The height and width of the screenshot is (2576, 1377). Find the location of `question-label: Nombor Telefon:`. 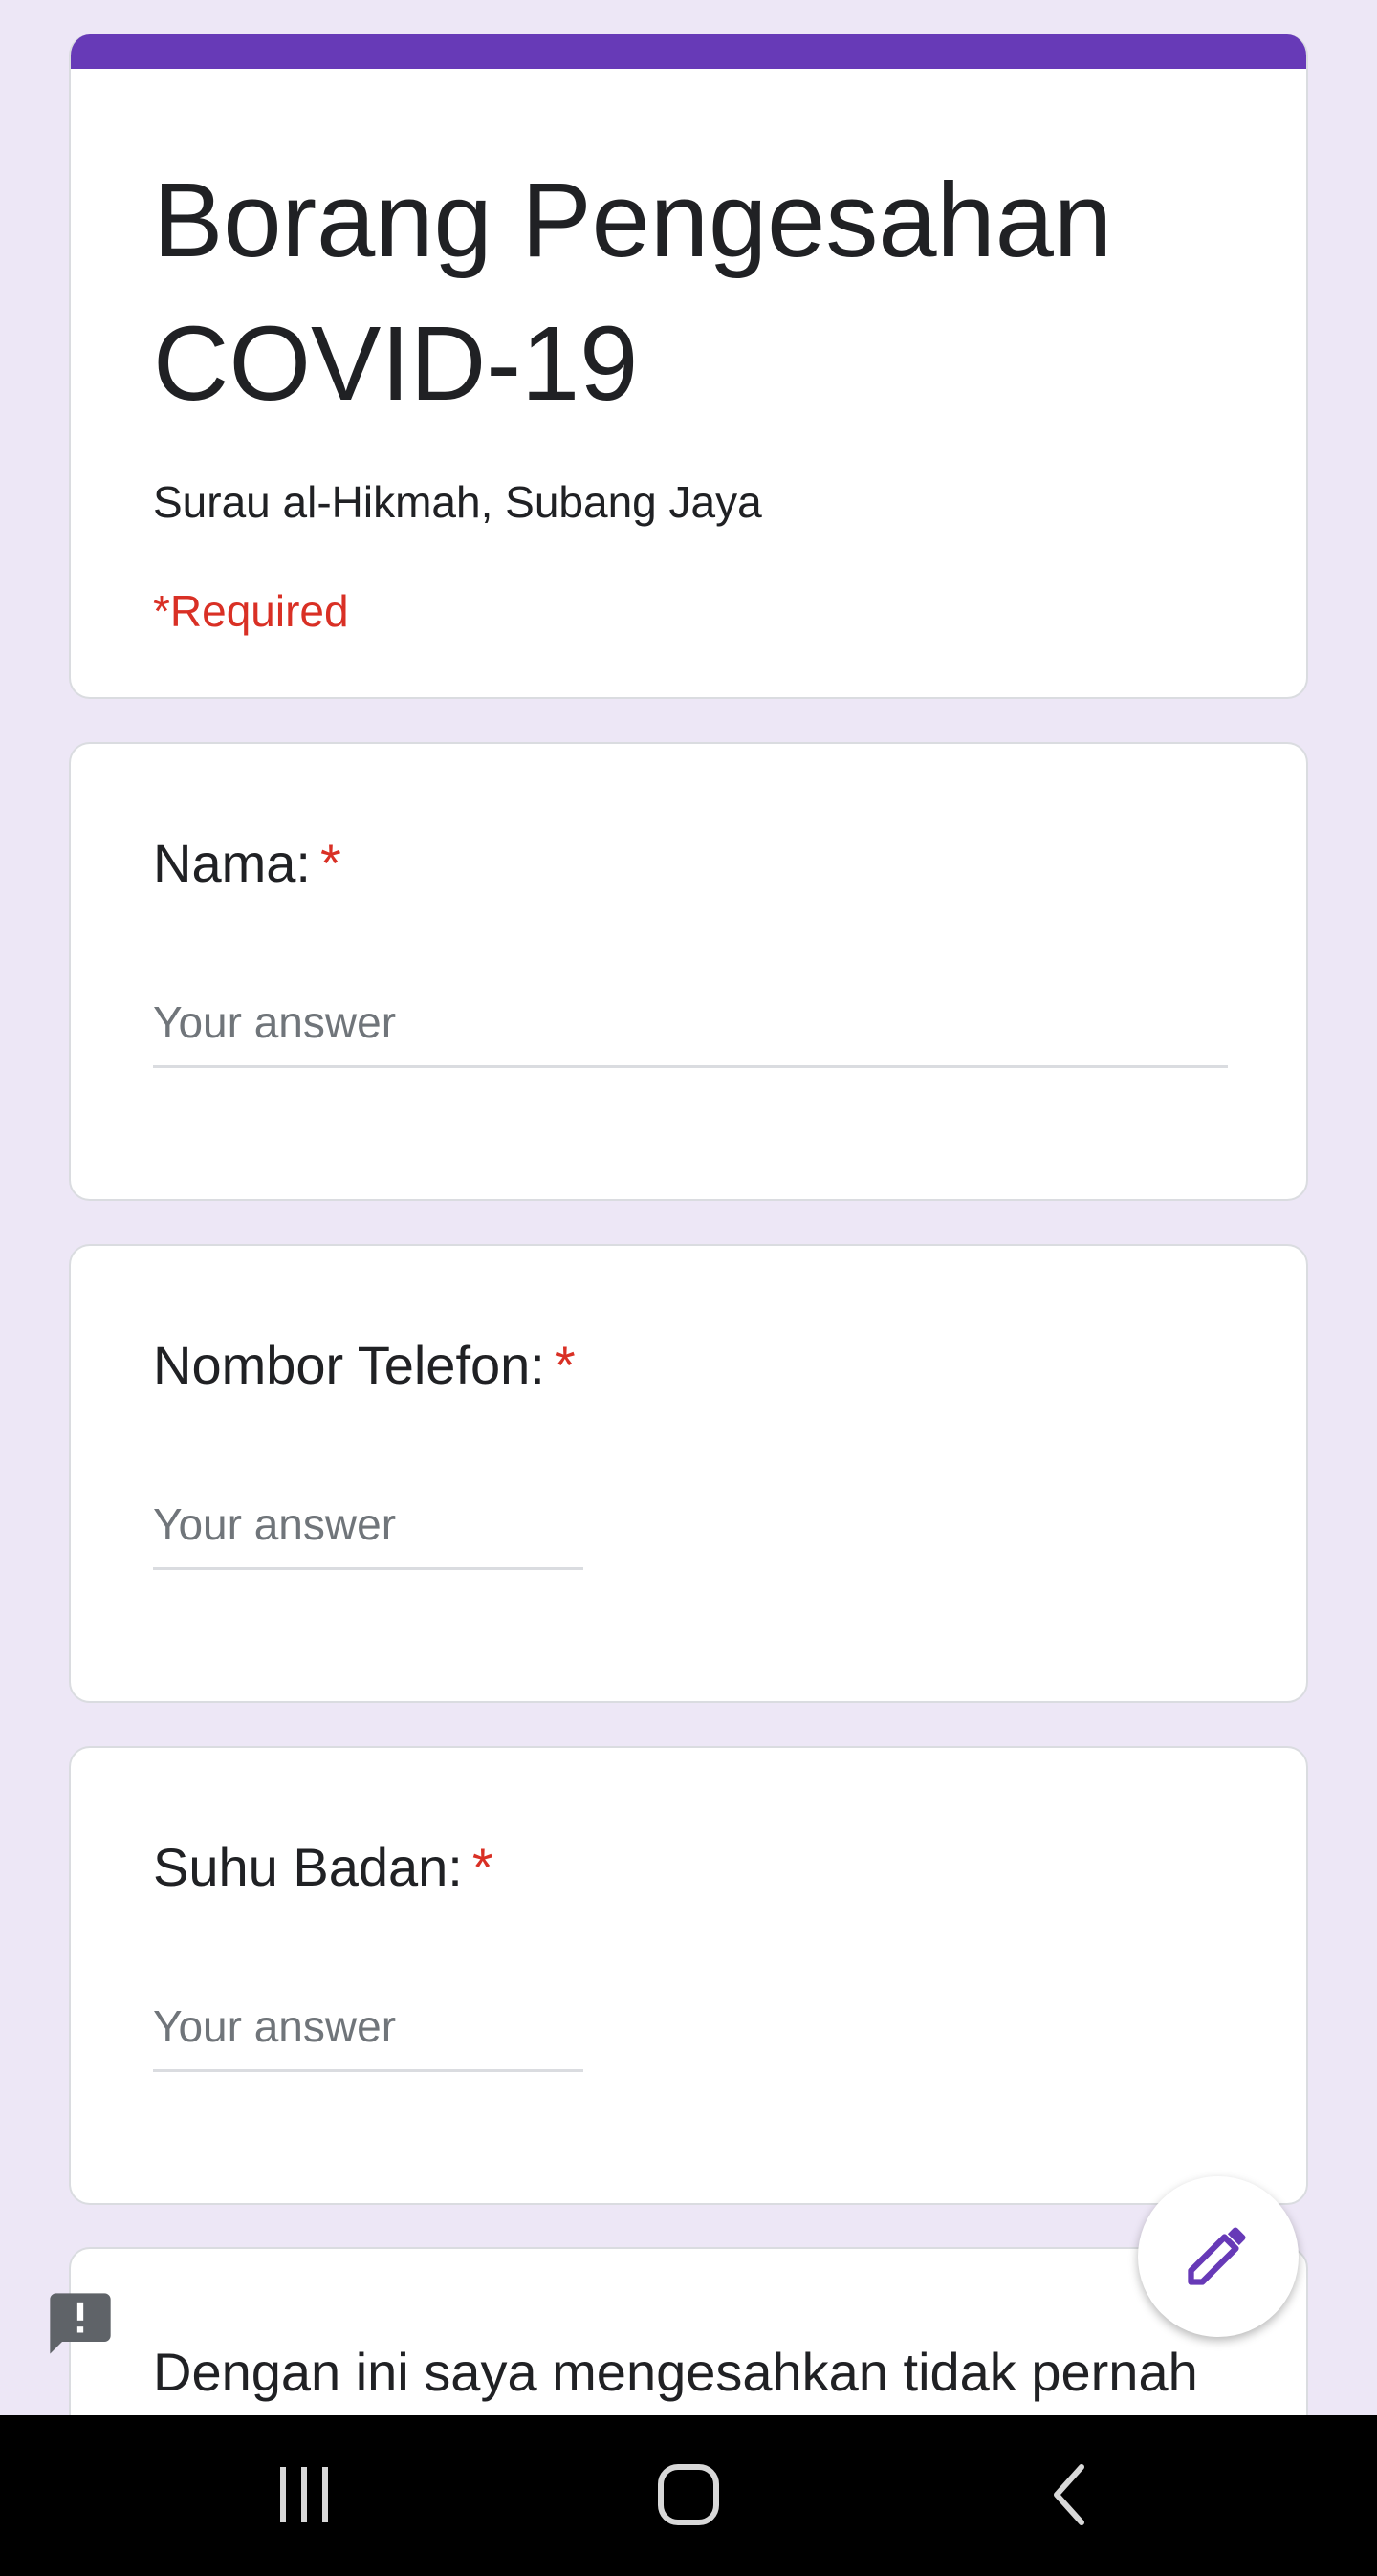

question-label: Nombor Telefon: is located at coordinates (349, 1365).